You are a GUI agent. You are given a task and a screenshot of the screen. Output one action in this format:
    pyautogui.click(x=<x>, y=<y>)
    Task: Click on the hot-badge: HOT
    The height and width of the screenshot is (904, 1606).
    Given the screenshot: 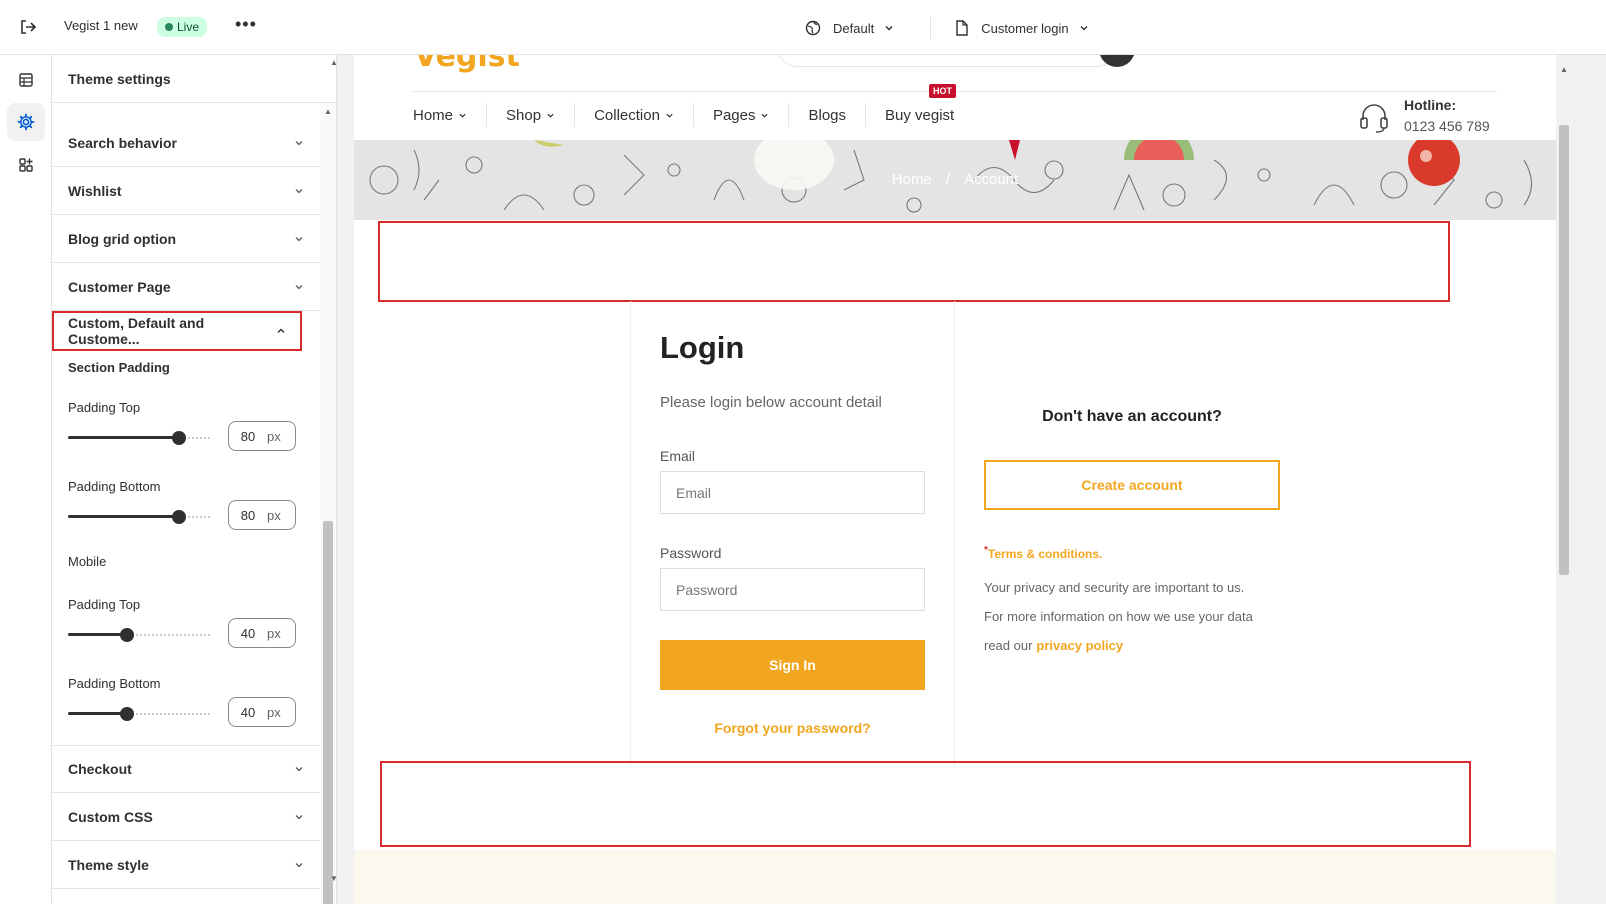 What is the action you would take?
    pyautogui.click(x=943, y=91)
    